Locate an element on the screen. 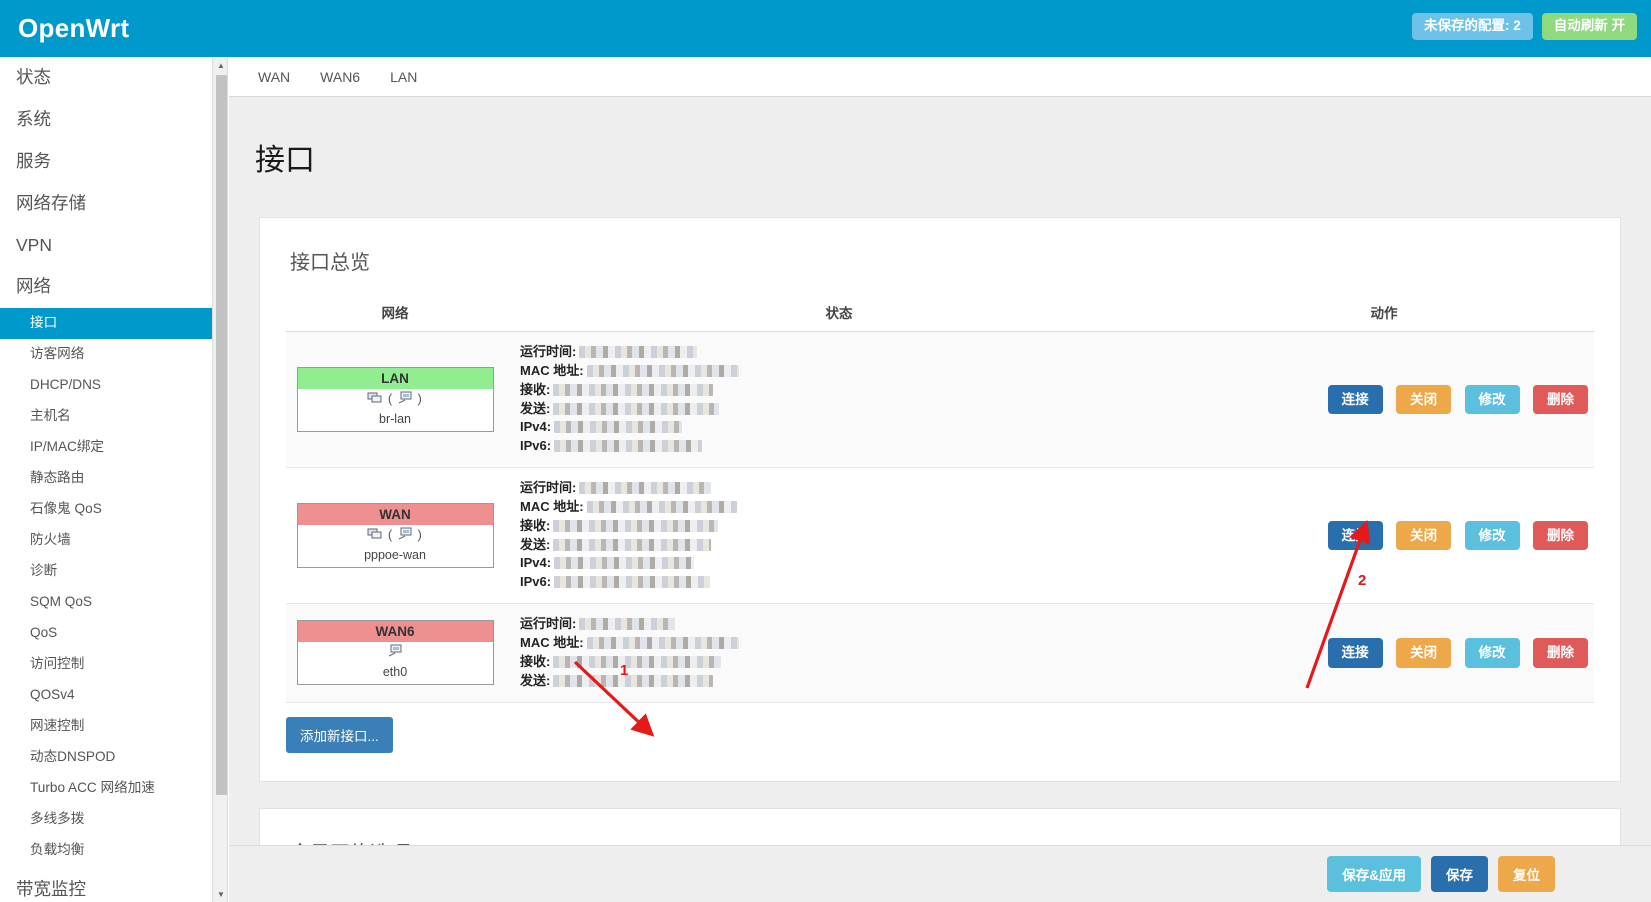 The image size is (1651, 902). sidebar-item-status: 状态 is located at coordinates (106, 78).